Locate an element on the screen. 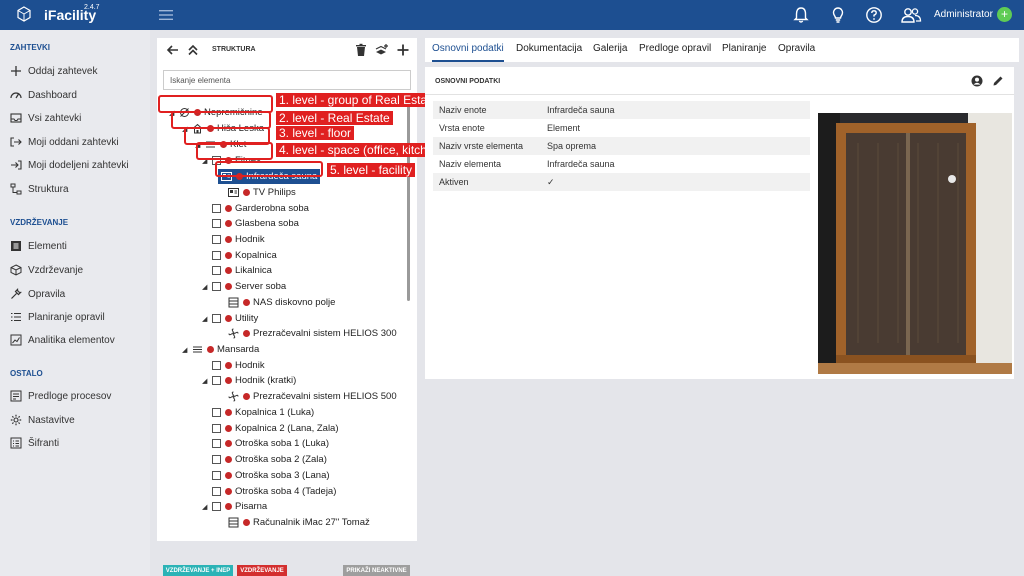 The image size is (1024, 576). tree-node-label: Utility is located at coordinates (247, 318).